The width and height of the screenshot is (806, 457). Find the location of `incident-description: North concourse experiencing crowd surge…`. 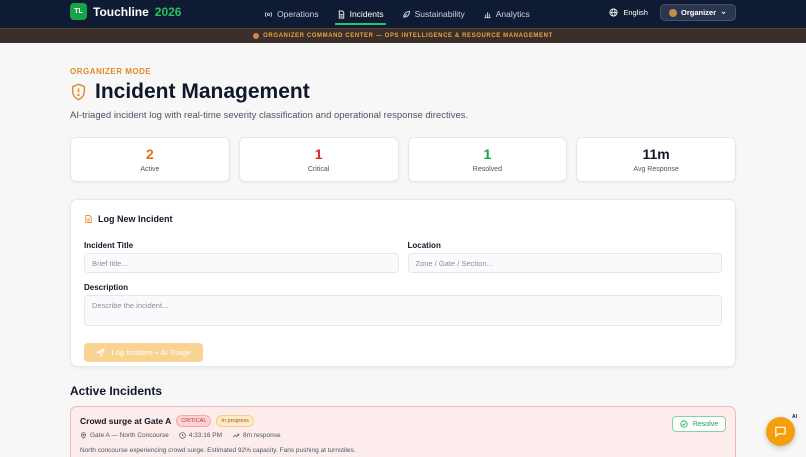

incident-description: North concourse experiencing crowd surge… is located at coordinates (218, 450).